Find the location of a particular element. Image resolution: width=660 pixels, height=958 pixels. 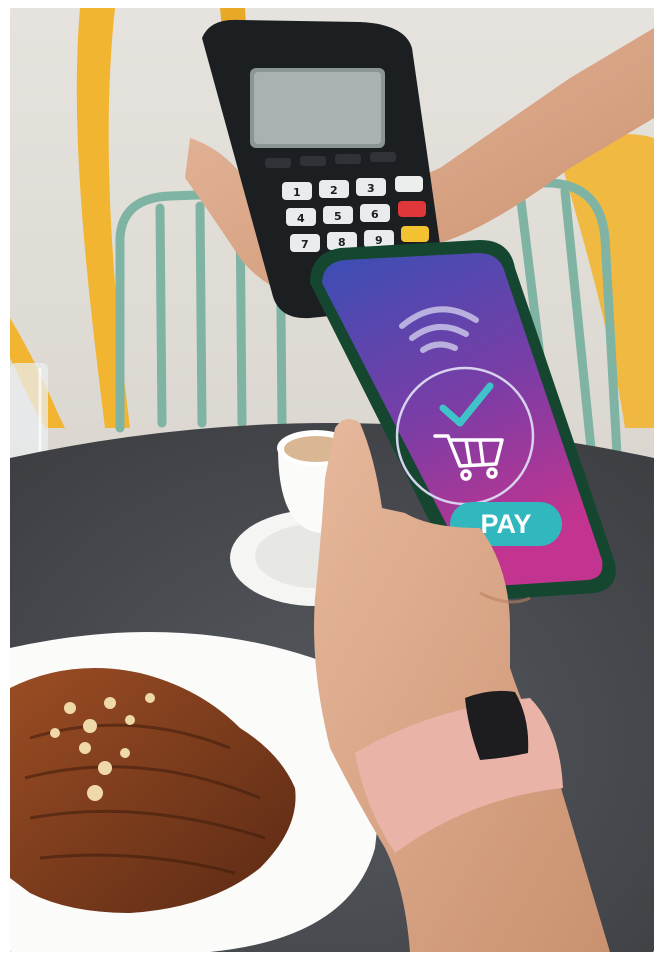

terminal-key: 2 is located at coordinates (334, 190).